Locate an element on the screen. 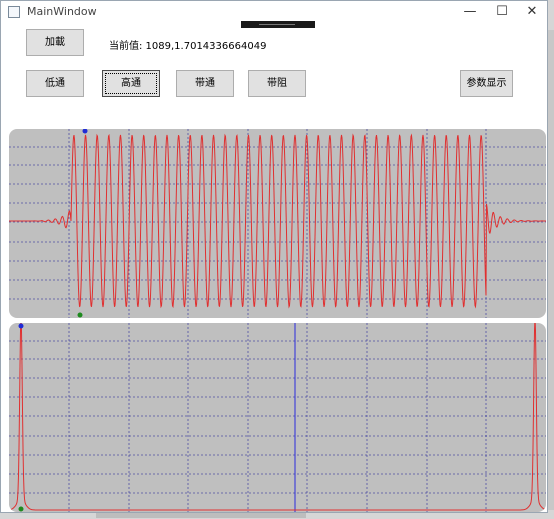 The image size is (554, 519). drag-handle is located at coordinates (278, 24).